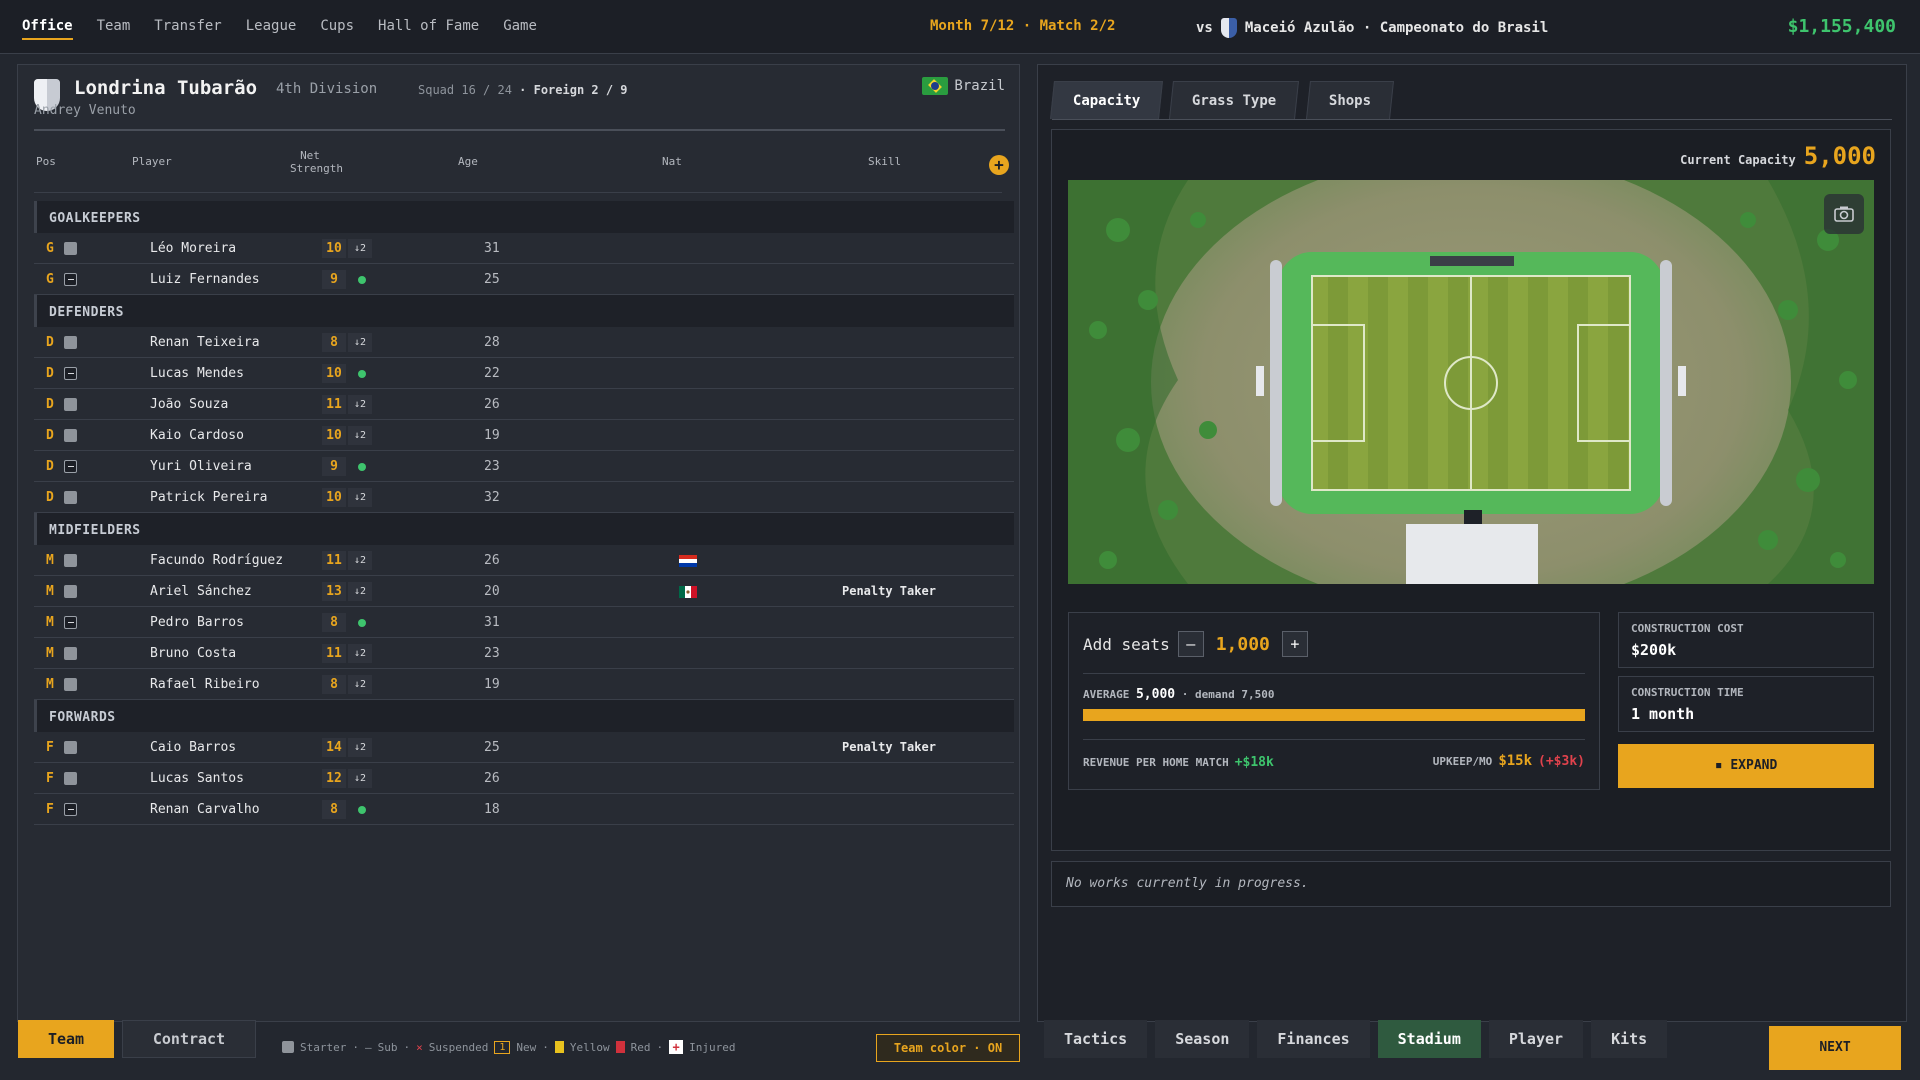  What do you see at coordinates (524, 747) in the screenshot?
I see `player-row: F Caio Barros 14 ↓2 25 Penalty Taker` at bounding box center [524, 747].